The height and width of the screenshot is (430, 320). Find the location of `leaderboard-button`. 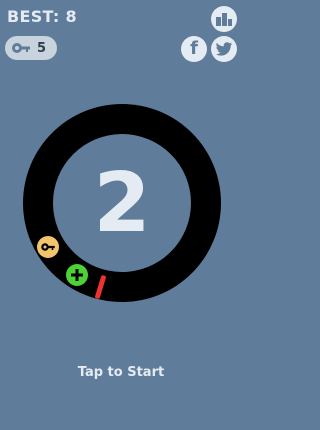

leaderboard-button is located at coordinates (224, 19).